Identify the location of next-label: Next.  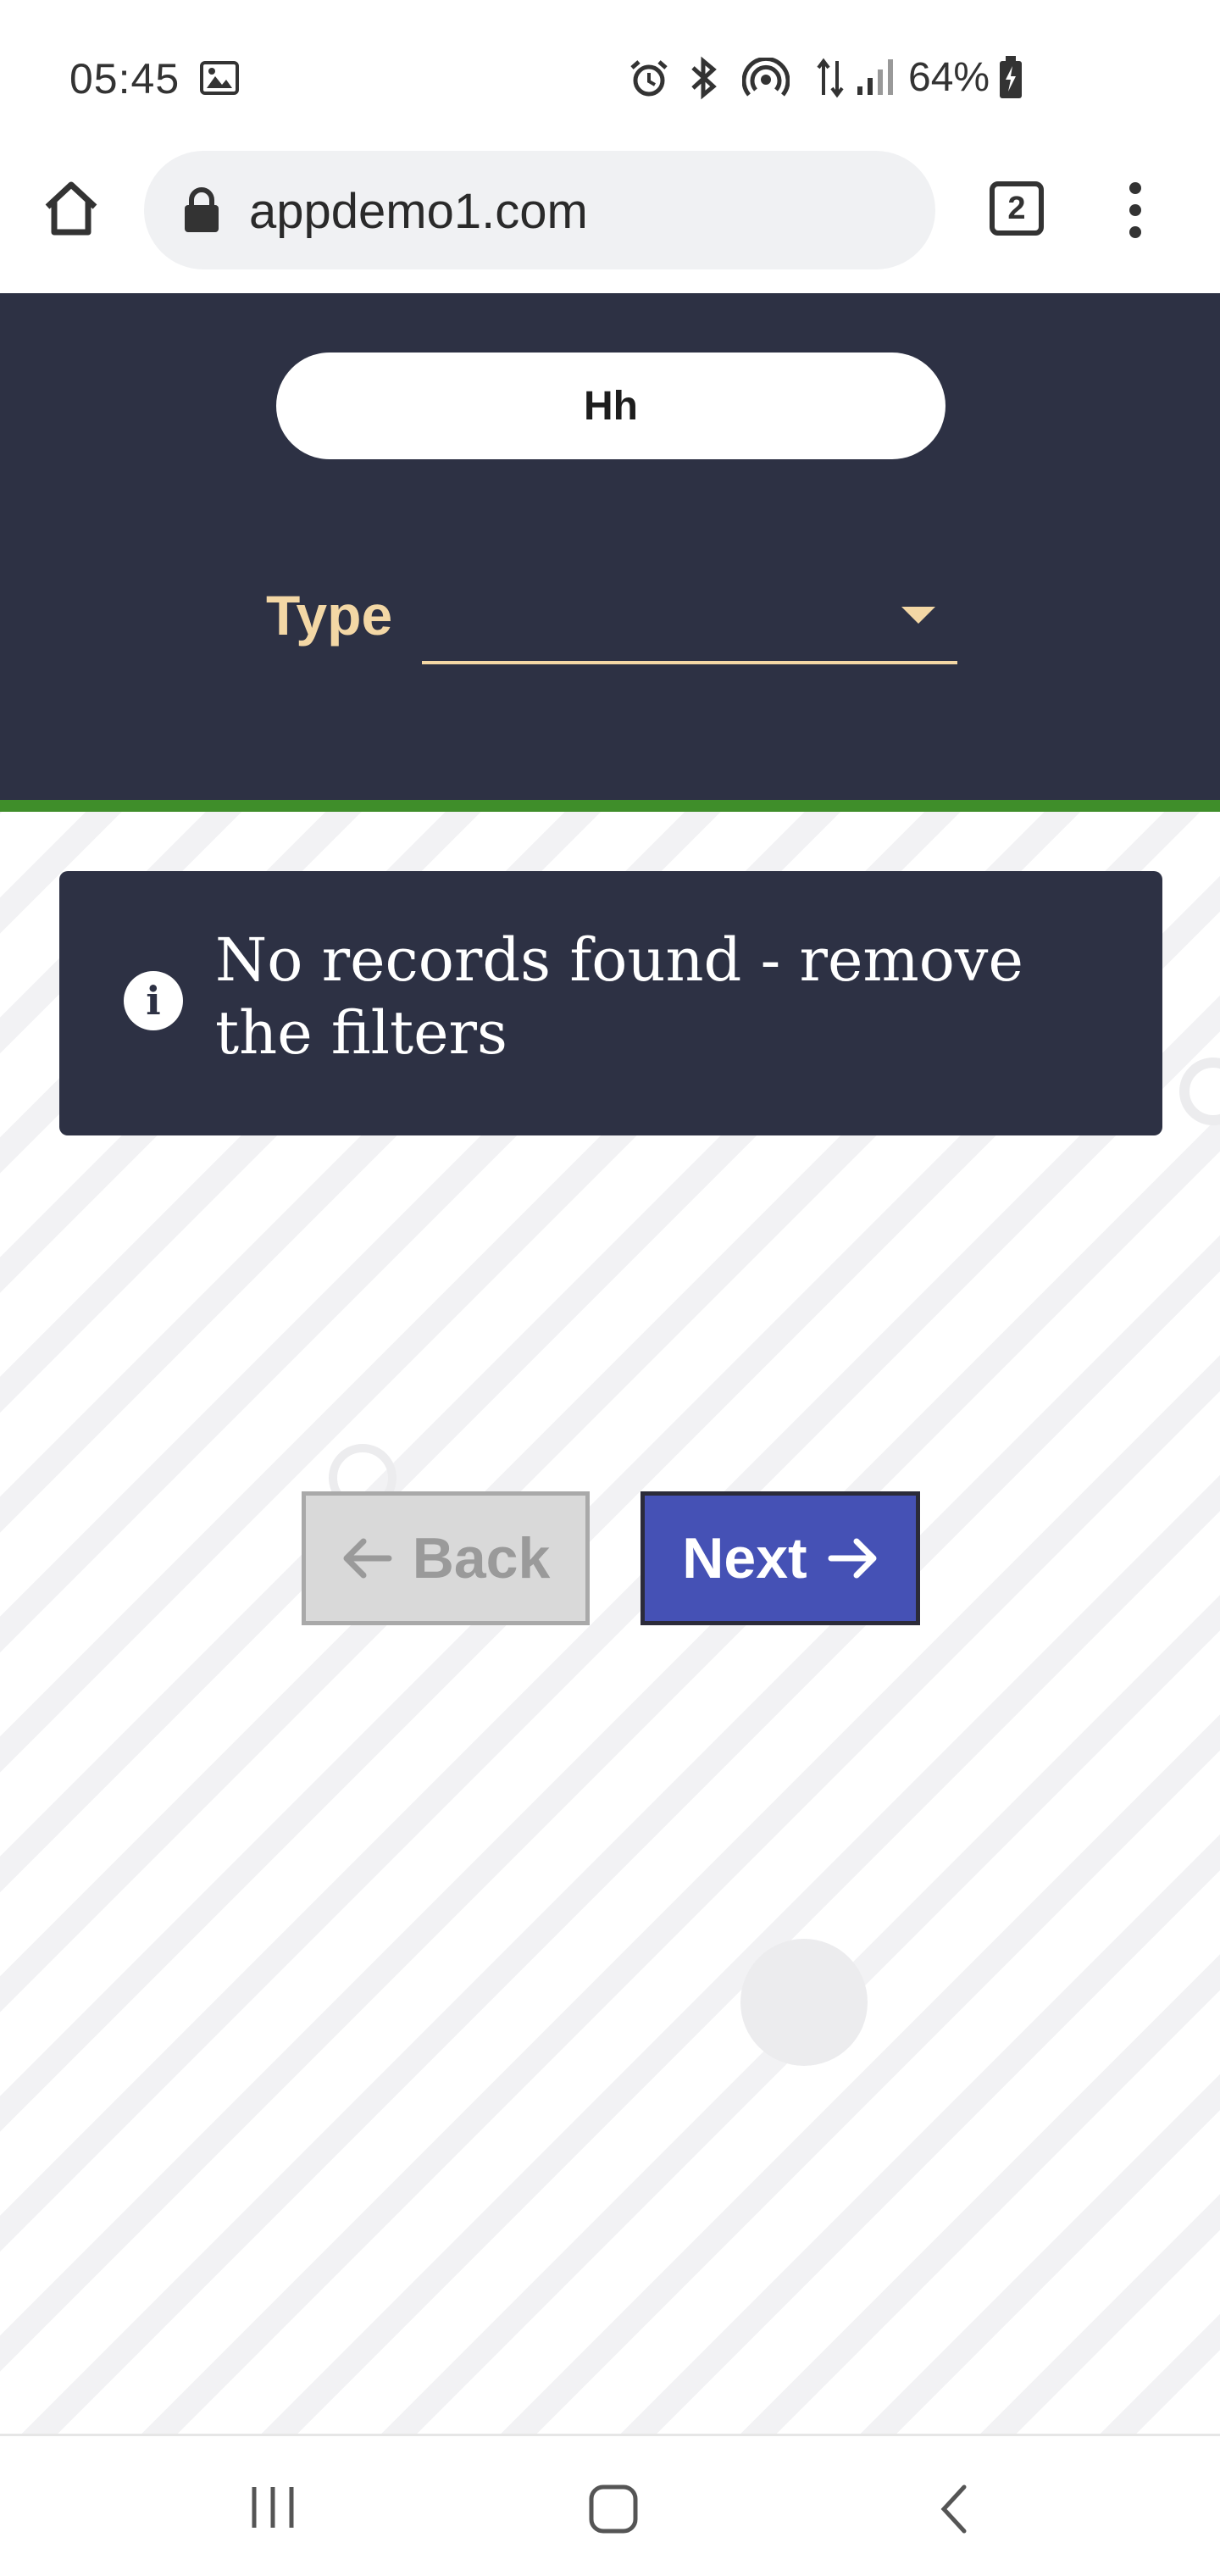
(744, 1558).